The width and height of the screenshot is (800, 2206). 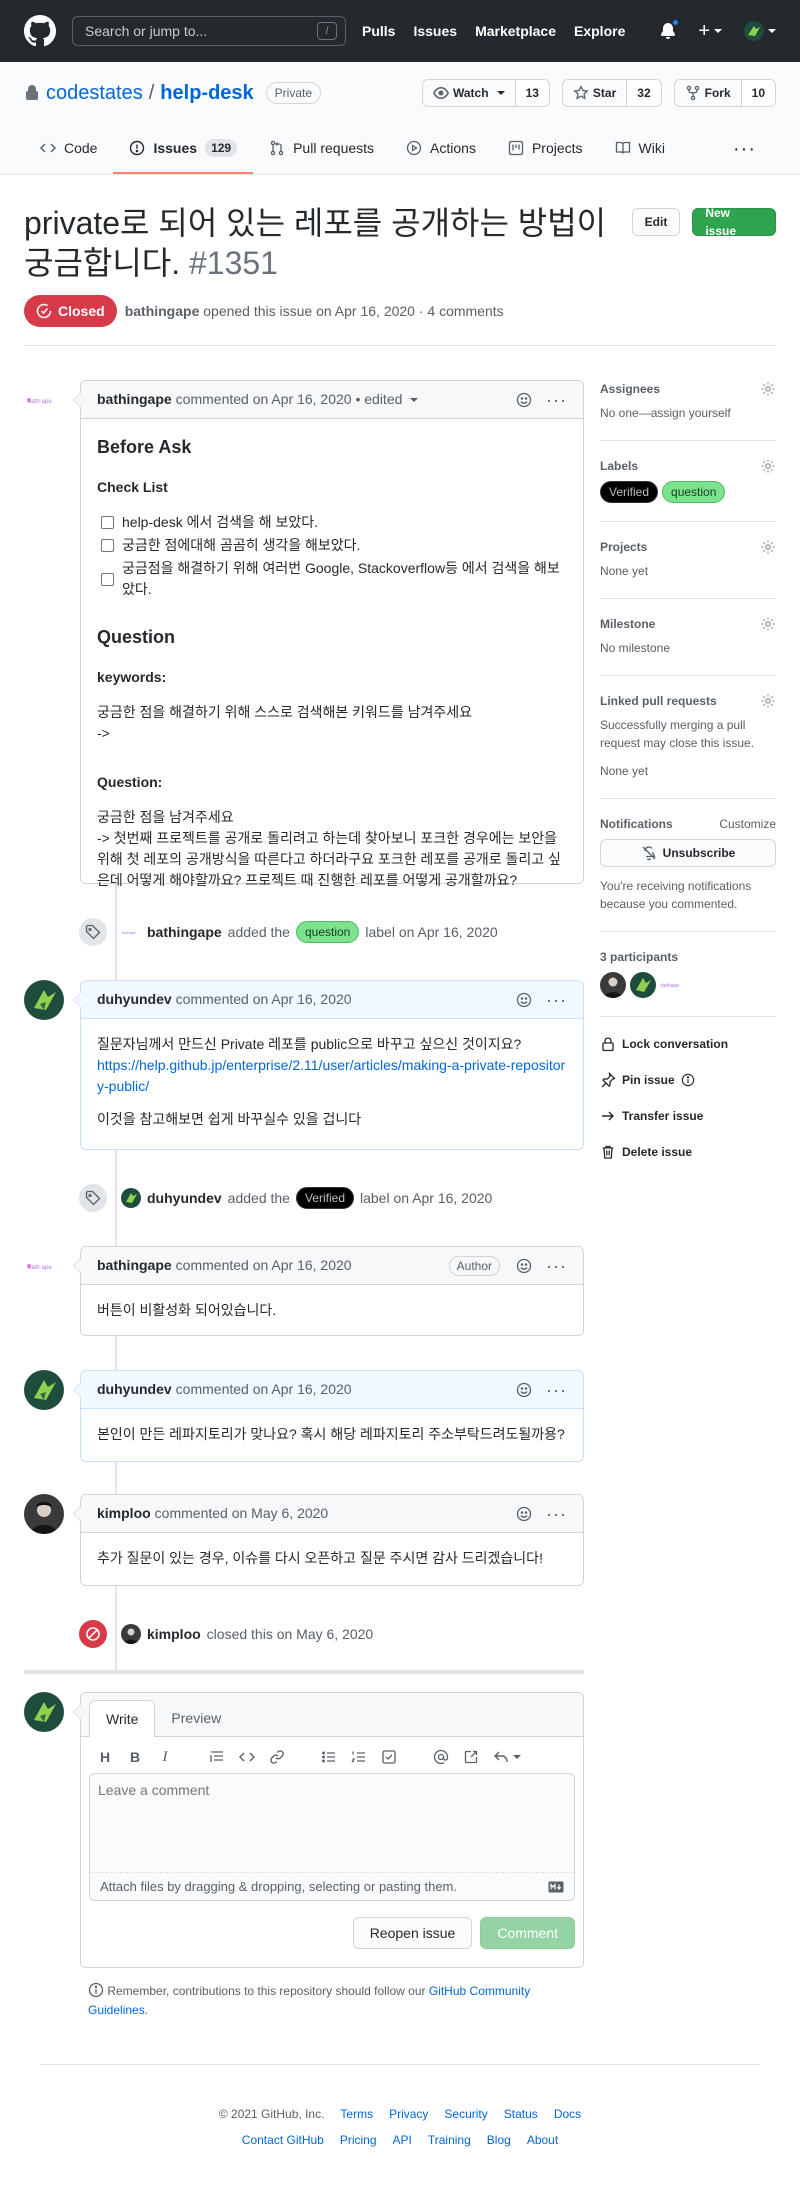 What do you see at coordinates (658, 701) in the screenshot?
I see `linked-prs-heading: Linked pull requests` at bounding box center [658, 701].